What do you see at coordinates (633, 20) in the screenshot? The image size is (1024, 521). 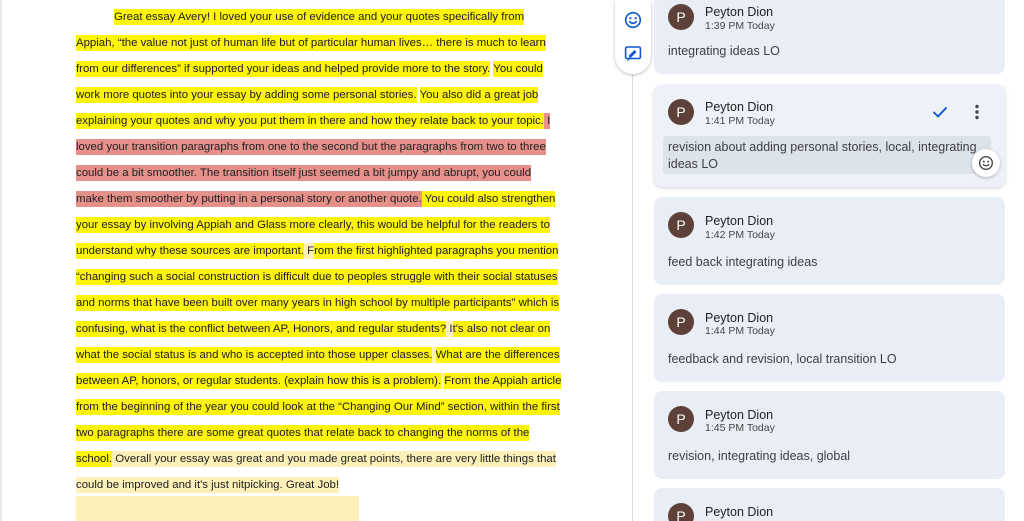 I see `emoji-reaction-icon` at bounding box center [633, 20].